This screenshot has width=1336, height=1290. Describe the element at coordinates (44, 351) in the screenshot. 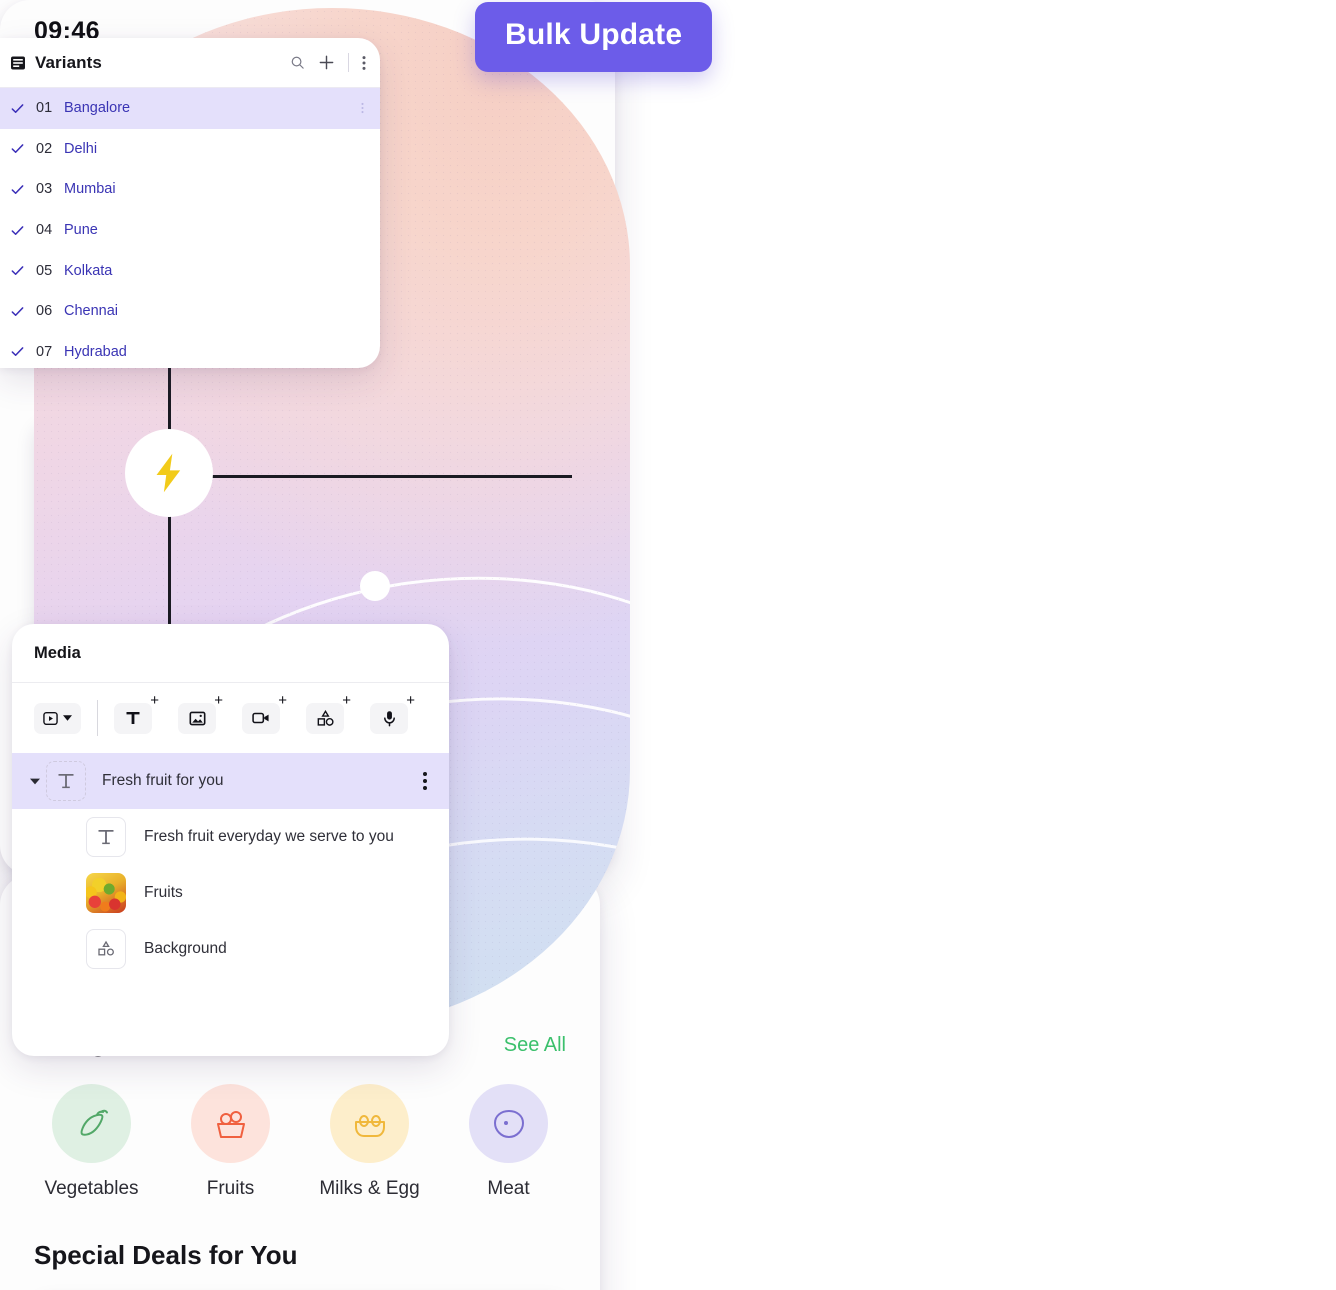

I see `variant-number: 07` at that location.